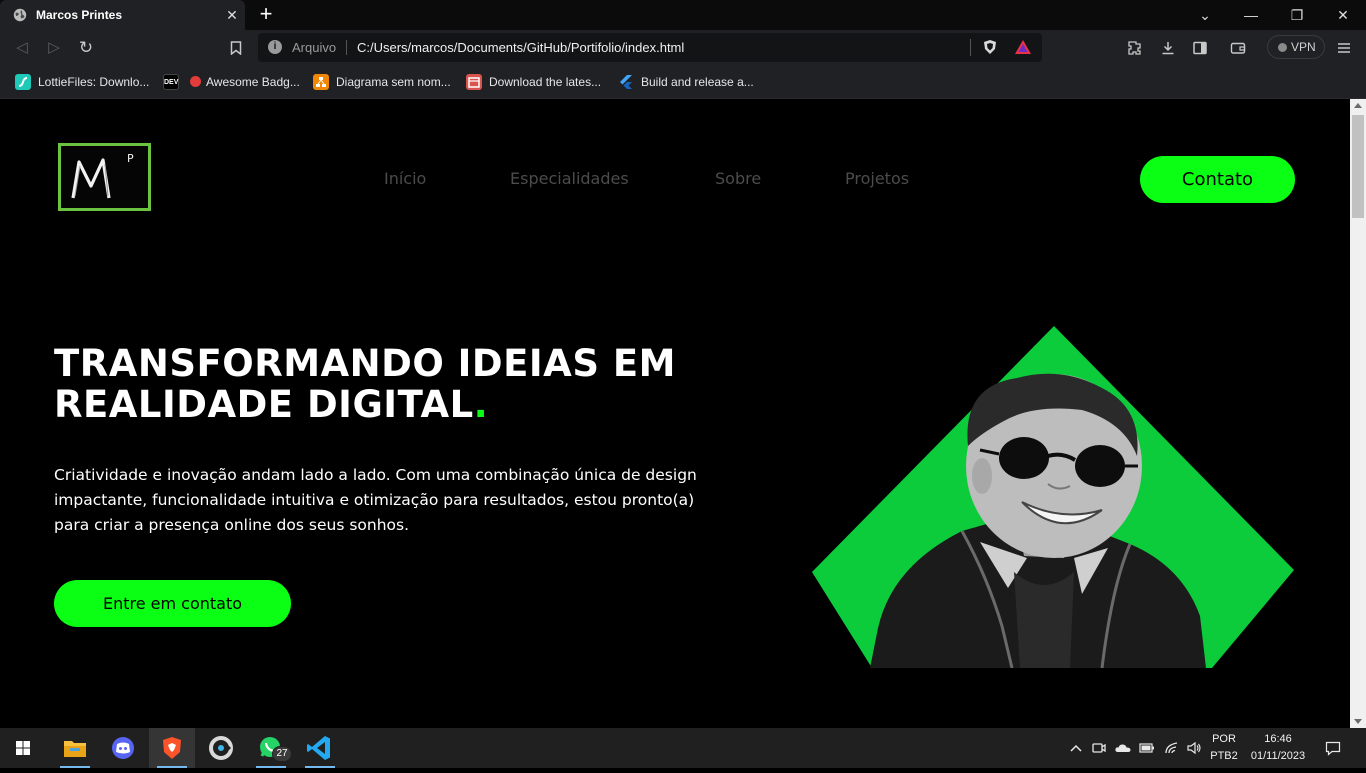  Describe the element at coordinates (683, 748) in the screenshot. I see `windows-taskbar: 27 POR PTB2 16:46 01/11/2023` at that location.